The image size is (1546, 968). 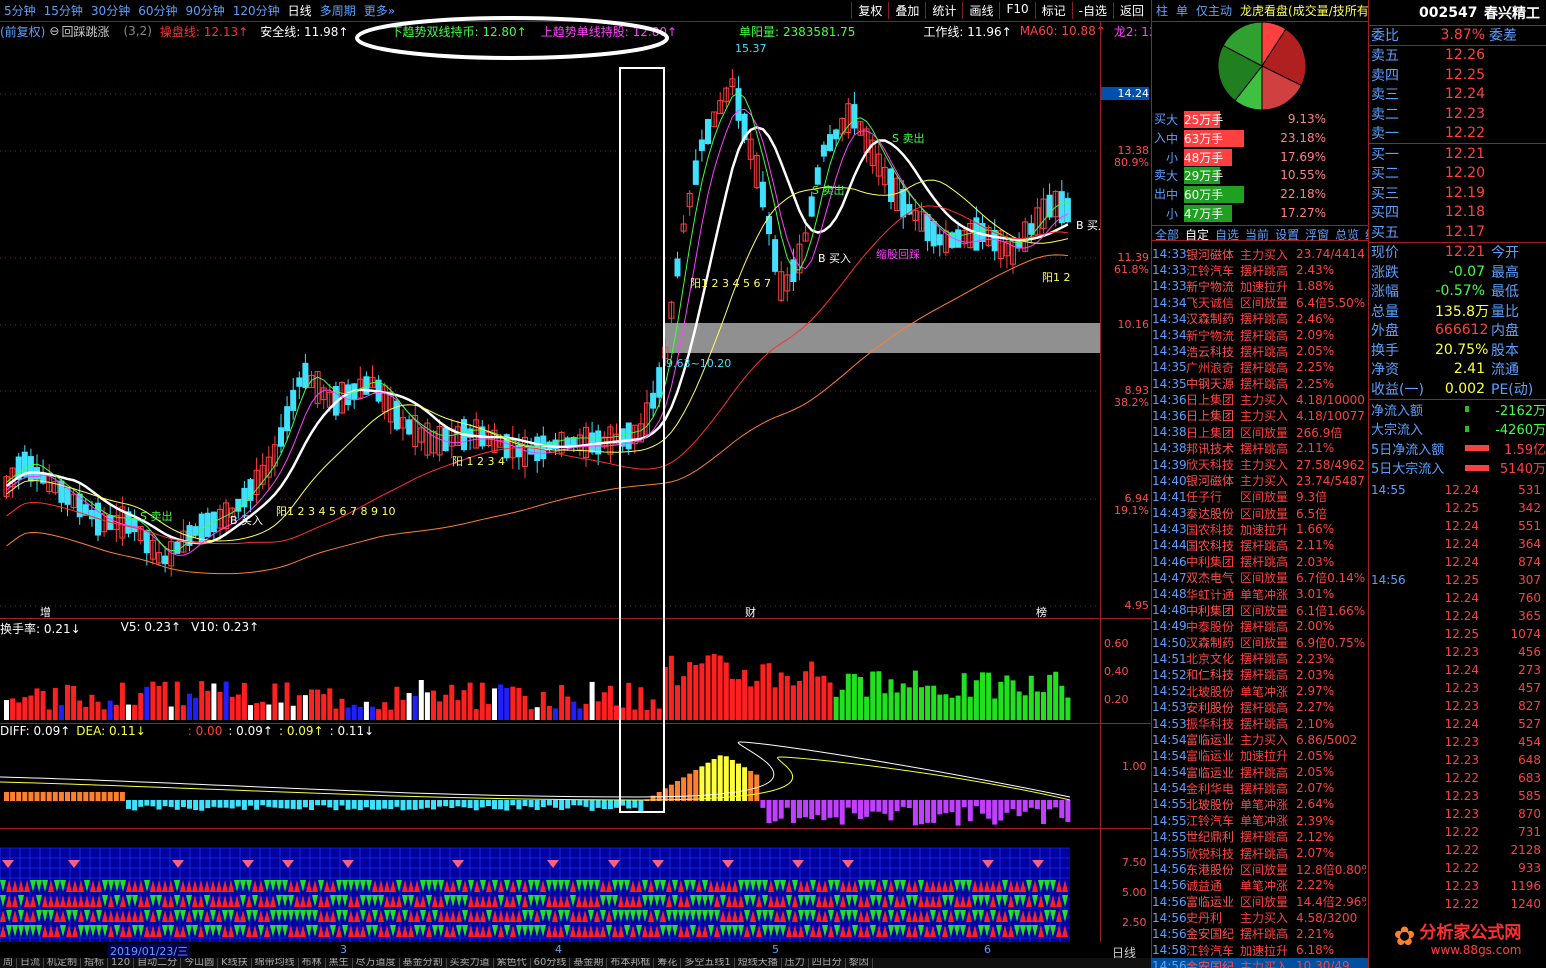 What do you see at coordinates (1260, 691) in the screenshot?
I see `alert-row: 14:52 北玻股份 单笔冲涨 2.97%` at bounding box center [1260, 691].